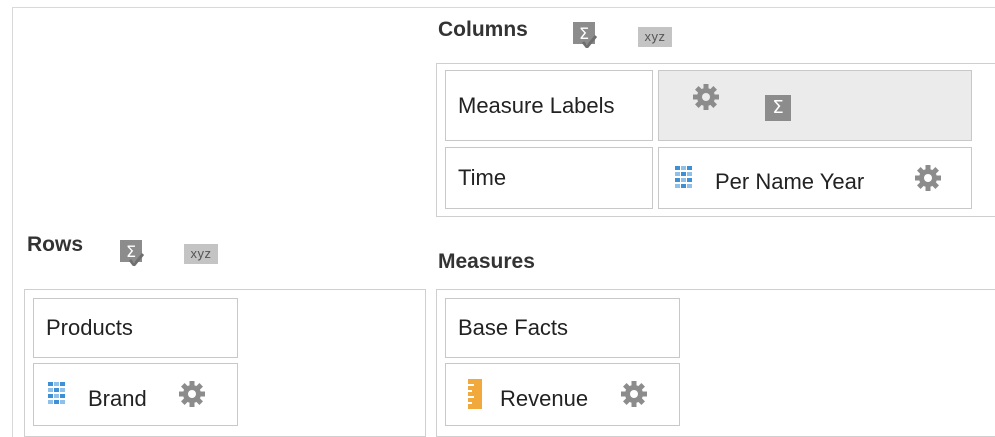  What do you see at coordinates (483, 29) in the screenshot?
I see `columns-title: Columns` at bounding box center [483, 29].